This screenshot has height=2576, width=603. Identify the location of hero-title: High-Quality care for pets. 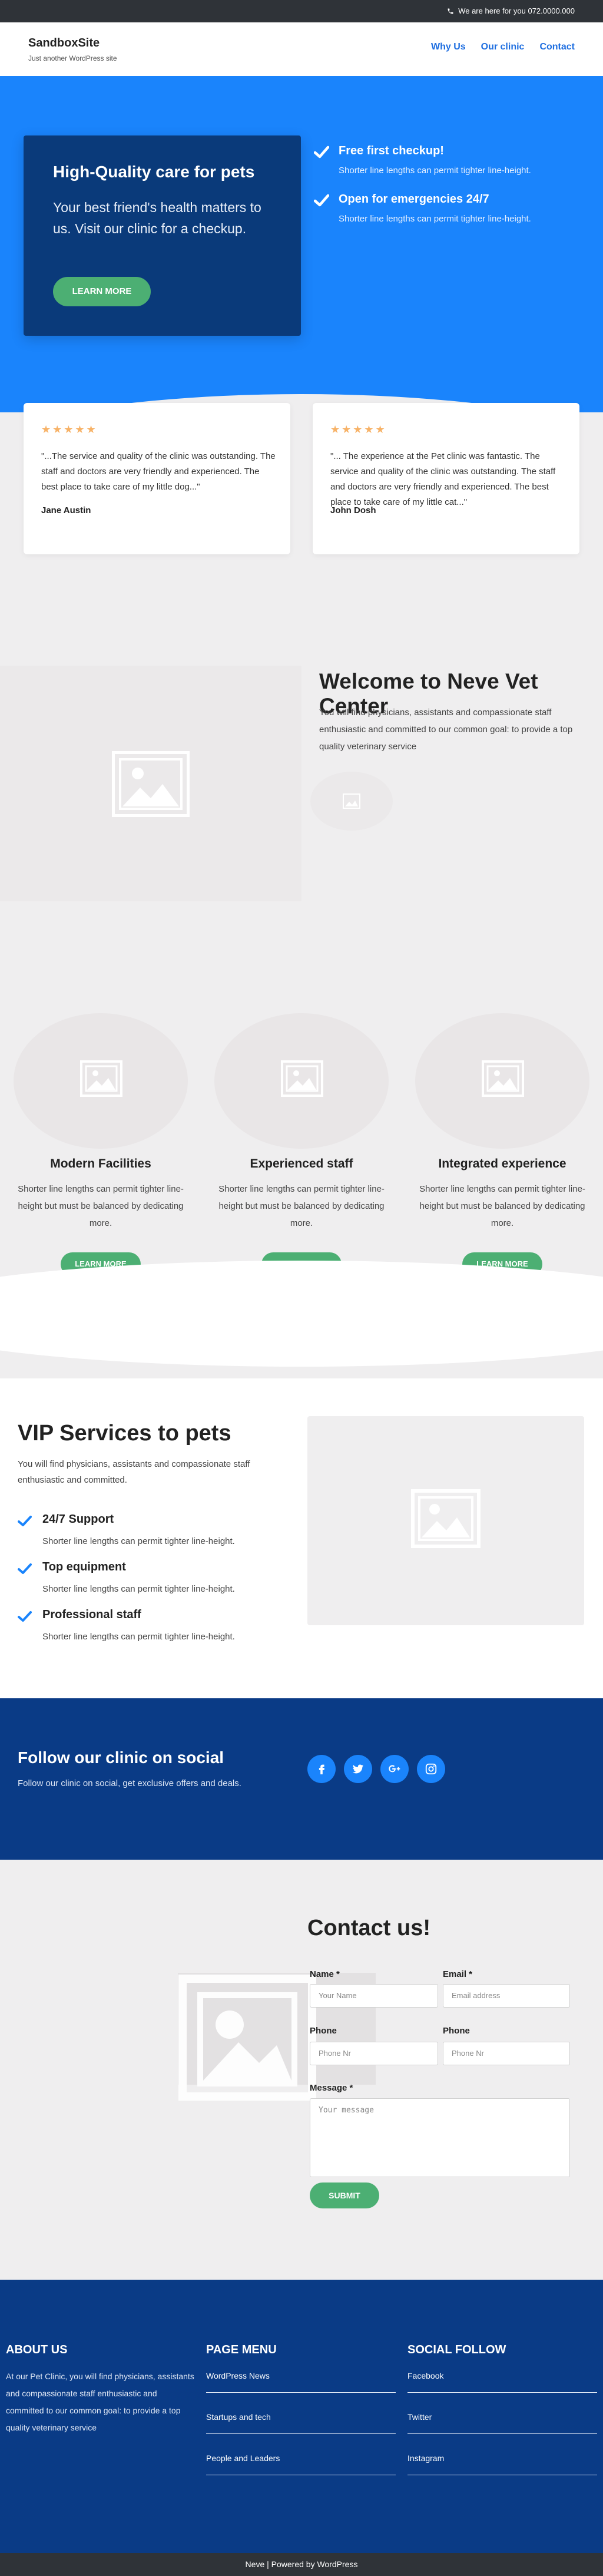
(154, 172).